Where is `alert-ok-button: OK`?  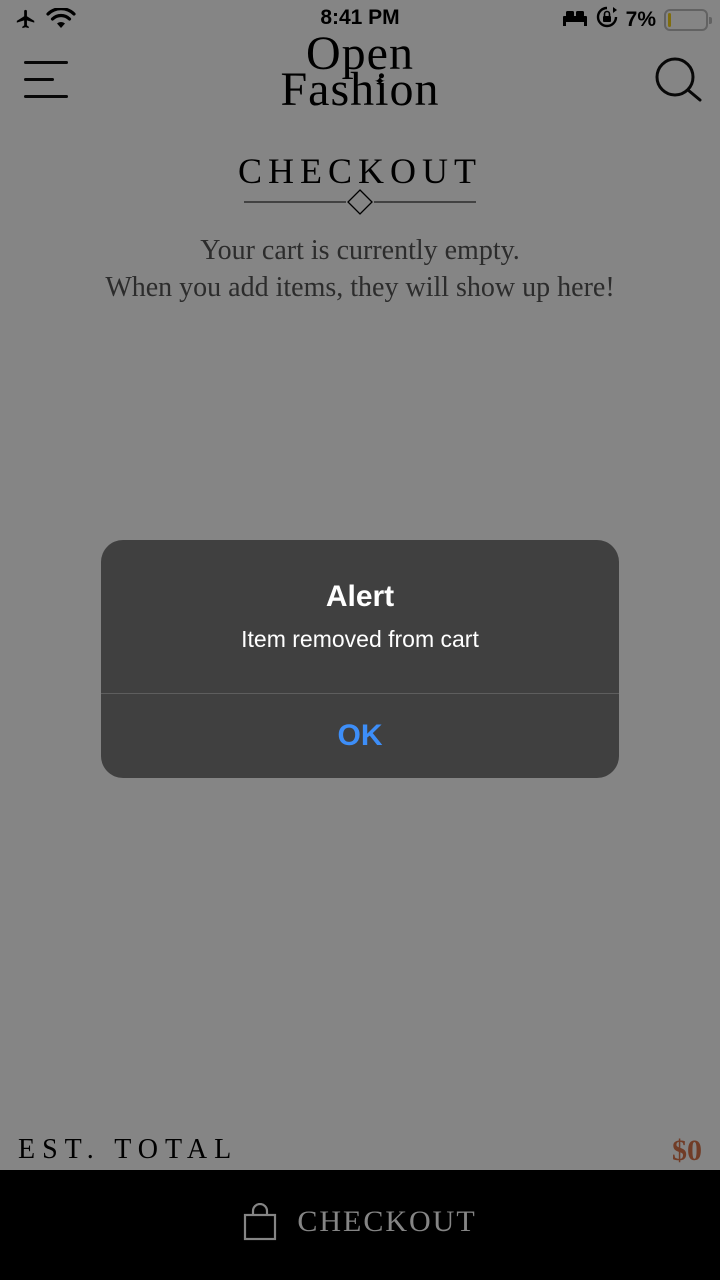
alert-ok-button: OK is located at coordinates (360, 736).